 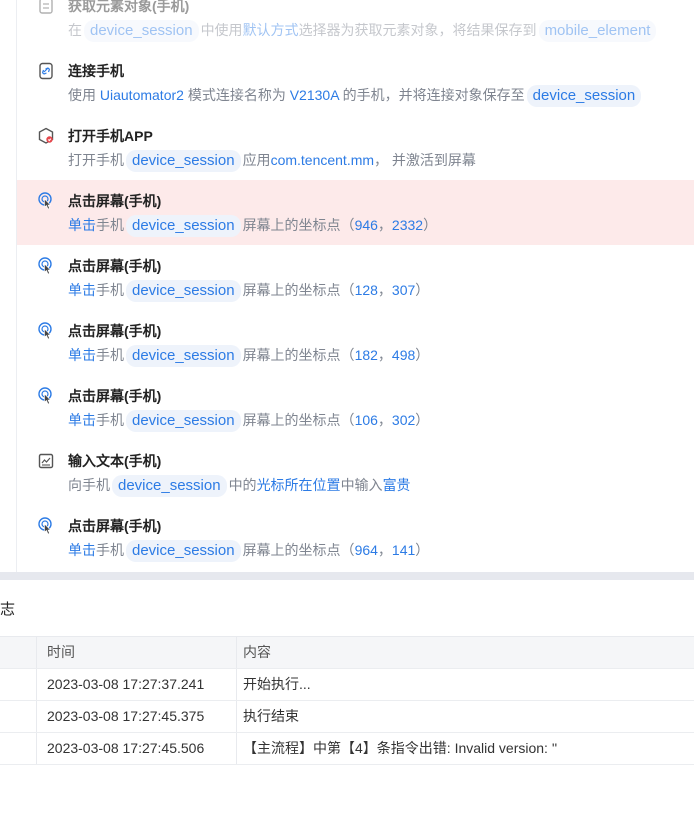 What do you see at coordinates (355, 472) in the screenshot?
I see `flow-step: 输入文本(手机) 向手机 device_session 中的光标所在位置中输入富贵` at bounding box center [355, 472].